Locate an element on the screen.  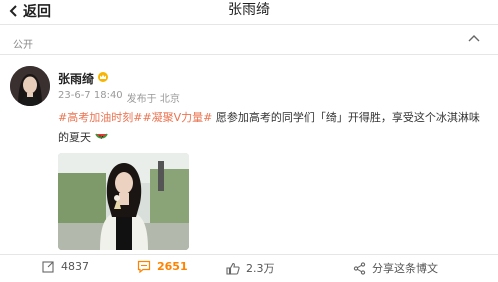
avatar-image is located at coordinates (30, 86).